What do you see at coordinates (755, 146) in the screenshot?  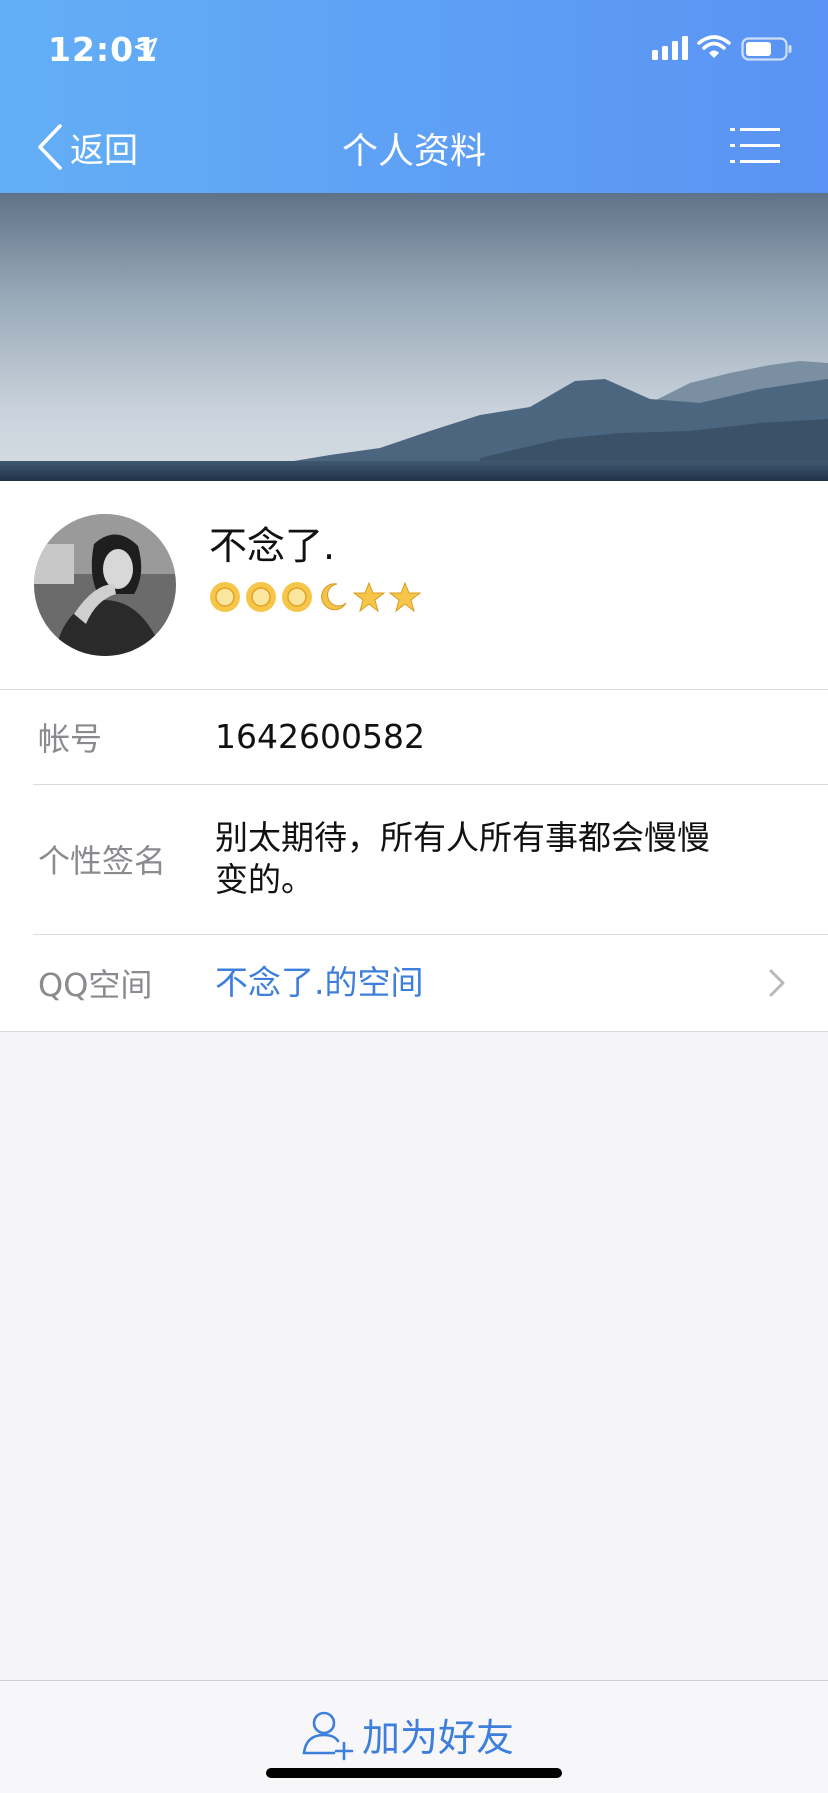 I see `list-menu-icon` at bounding box center [755, 146].